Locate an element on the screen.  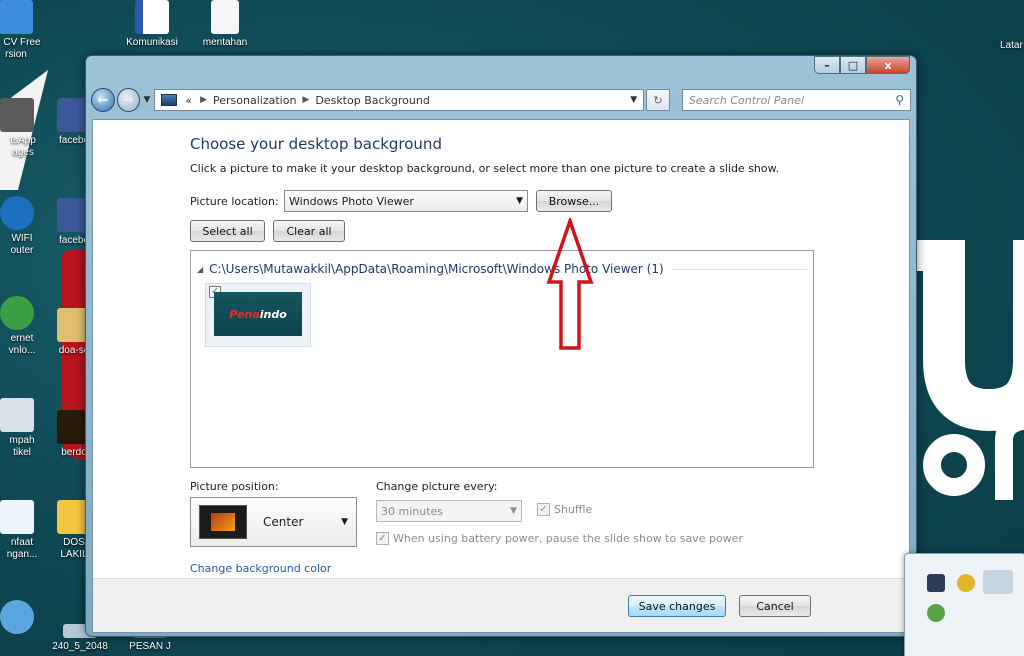
back-arrow-icon: ← is located at coordinates (103, 100).